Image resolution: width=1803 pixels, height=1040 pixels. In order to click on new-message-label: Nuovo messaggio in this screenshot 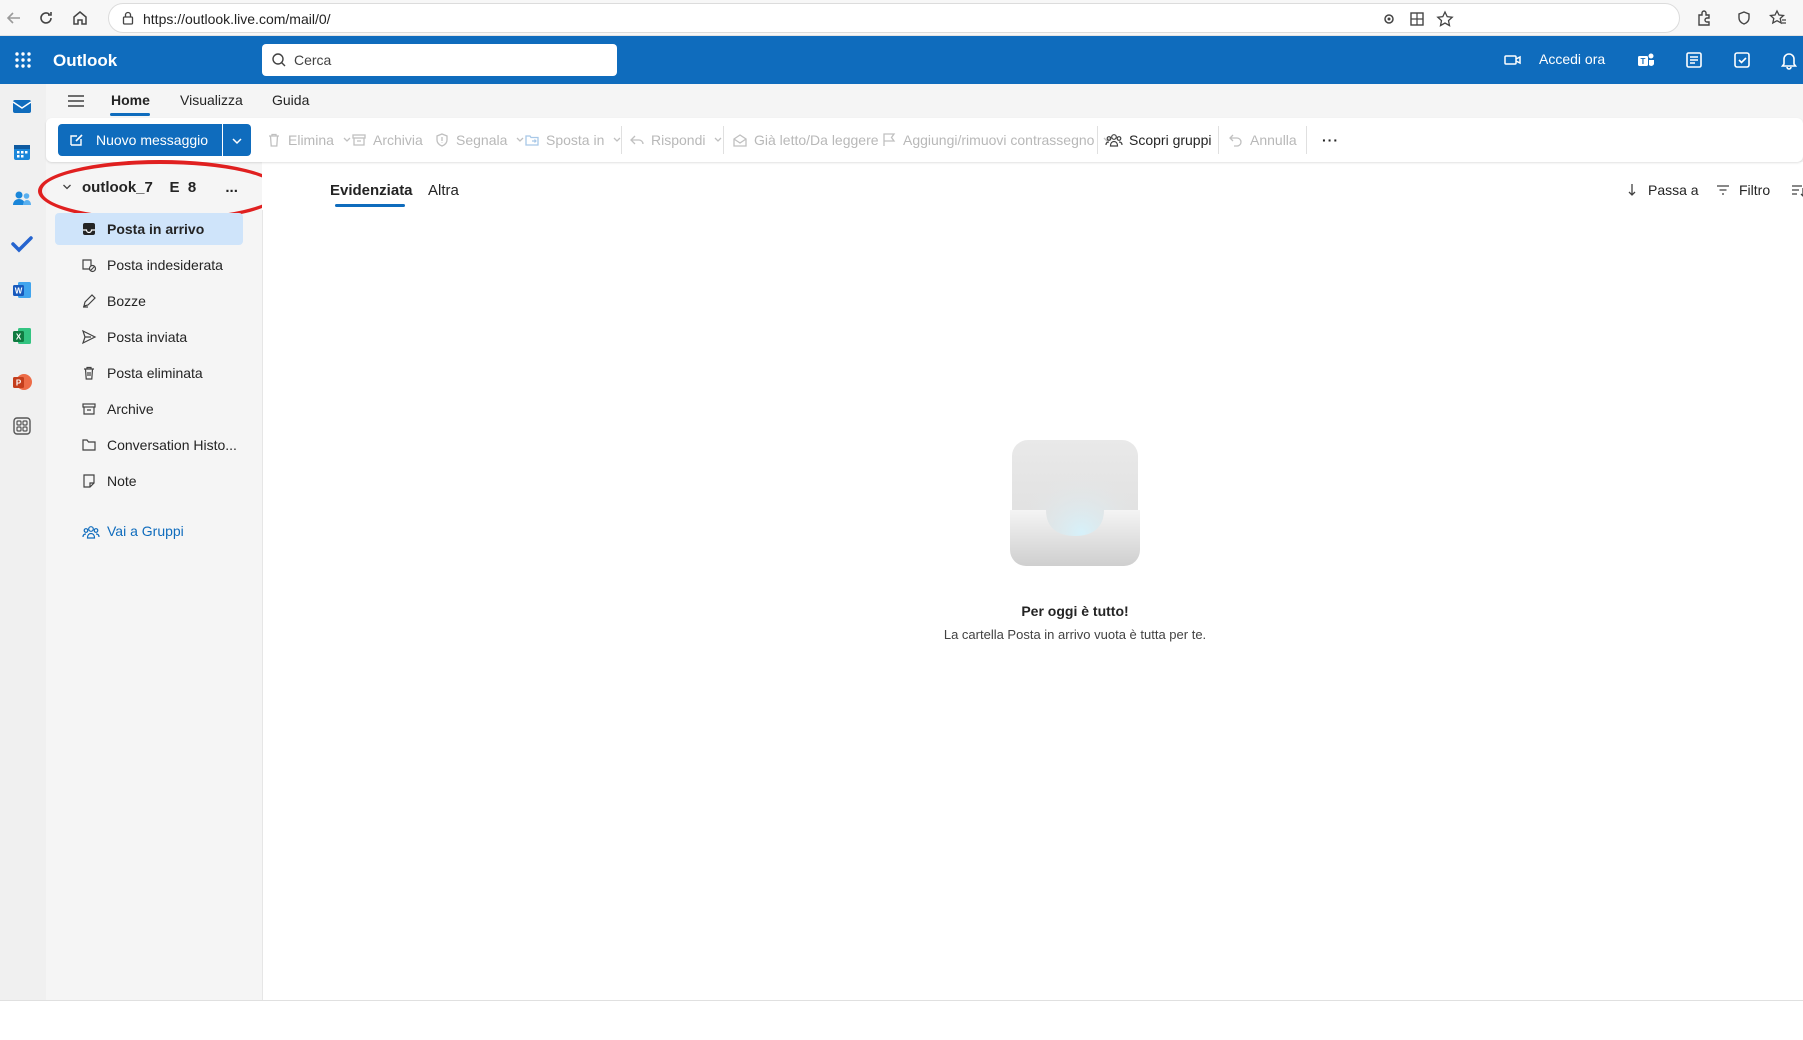, I will do `click(152, 140)`.